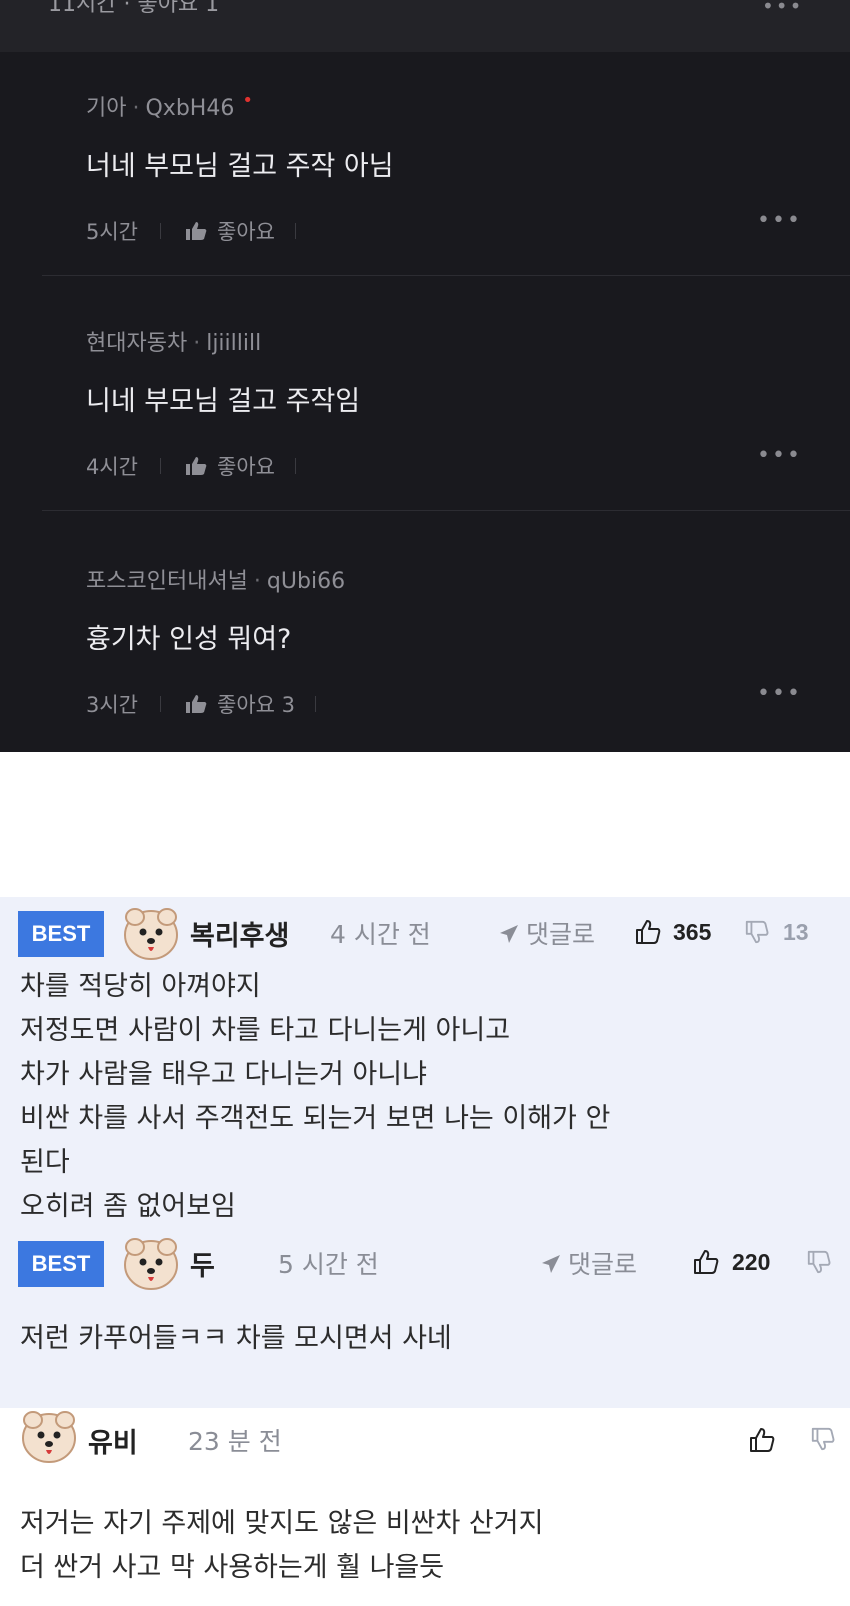 The height and width of the screenshot is (1606, 850). What do you see at coordinates (235, 1441) in the screenshot?
I see `comment-time: 23 분 전` at bounding box center [235, 1441].